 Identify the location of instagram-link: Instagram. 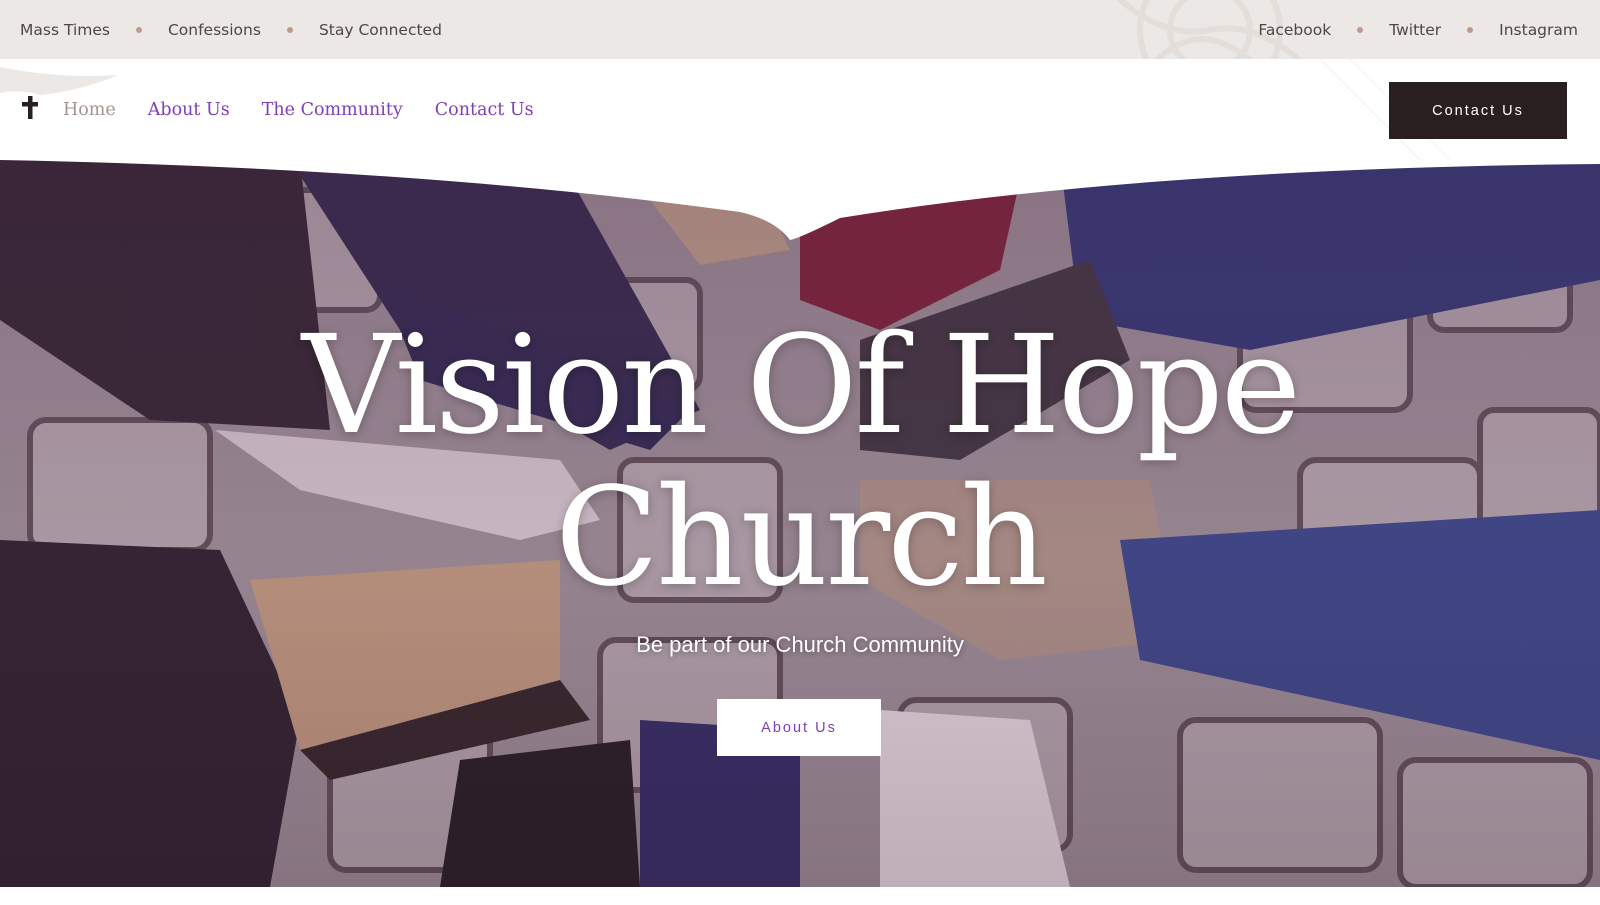
(1538, 30).